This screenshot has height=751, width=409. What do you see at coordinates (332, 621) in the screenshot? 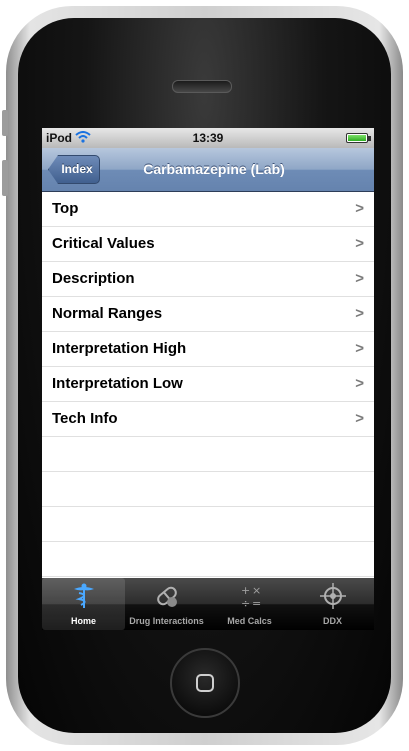
I see `tab-label: DDX` at bounding box center [332, 621].